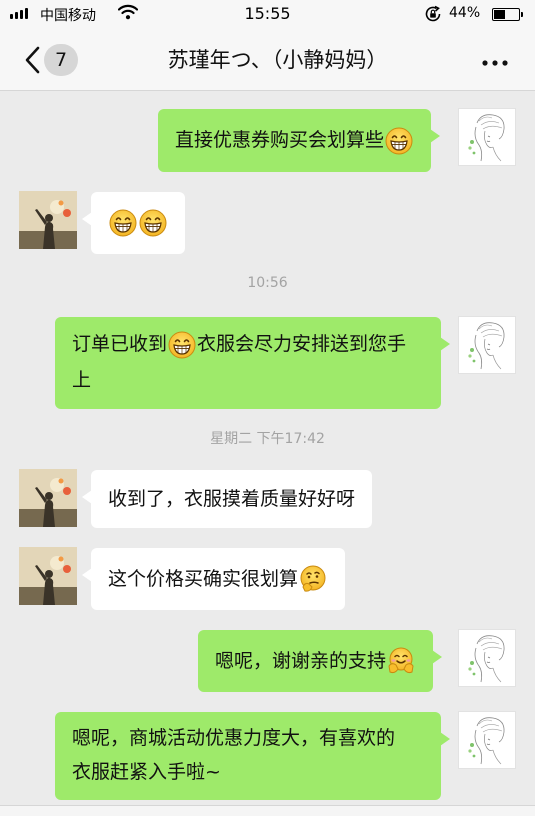  What do you see at coordinates (465, 13) in the screenshot?
I see `battery-percentage: 44%` at bounding box center [465, 13].